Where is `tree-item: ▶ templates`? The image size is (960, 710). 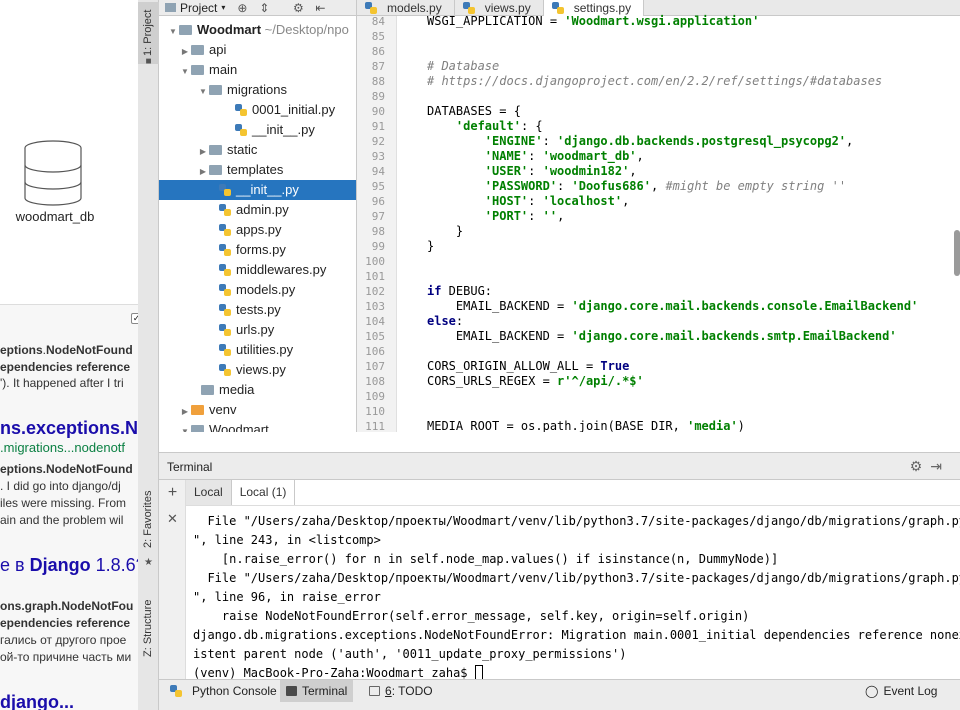 tree-item: ▶ templates is located at coordinates (257, 171).